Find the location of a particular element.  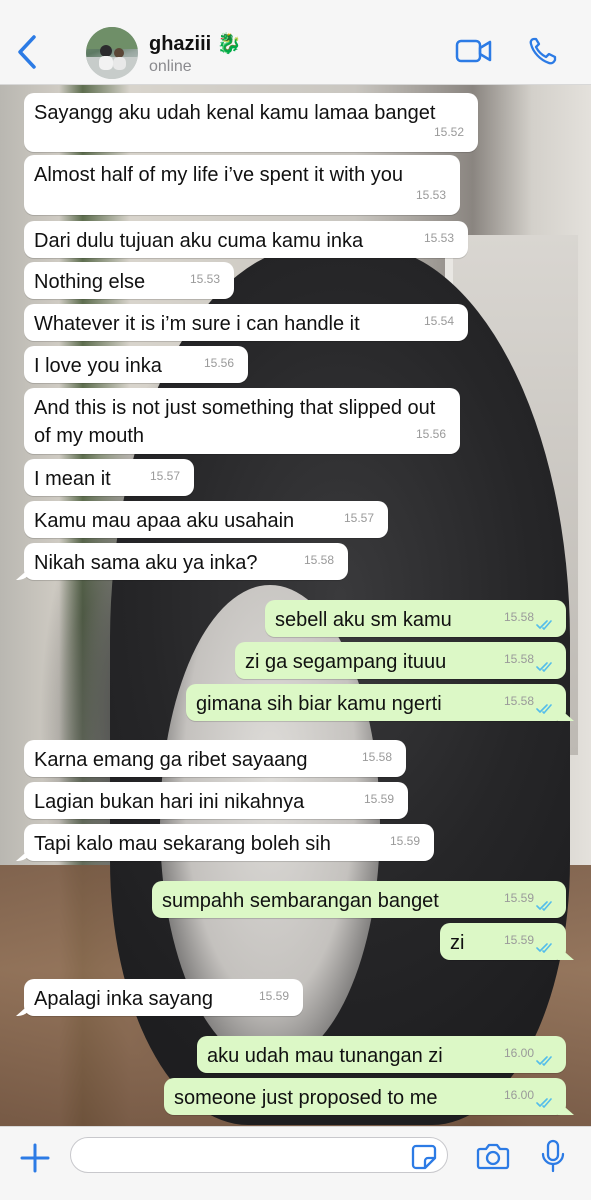

message-incoming: Nikah sama aku ya inka? 15.58 is located at coordinates (186, 561).